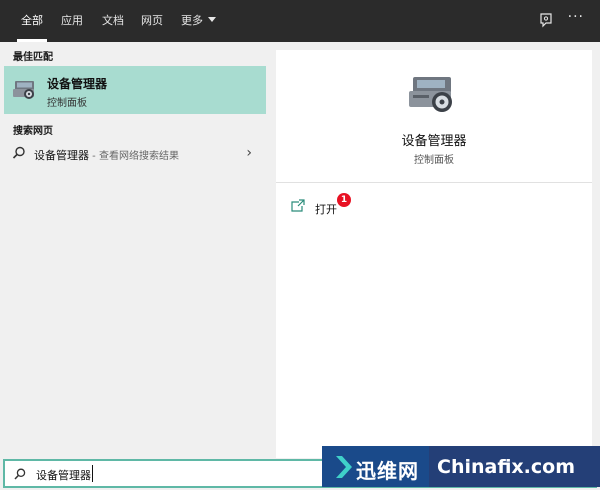 The image size is (600, 490). What do you see at coordinates (32, 21) in the screenshot?
I see `tab-all: 全部` at bounding box center [32, 21].